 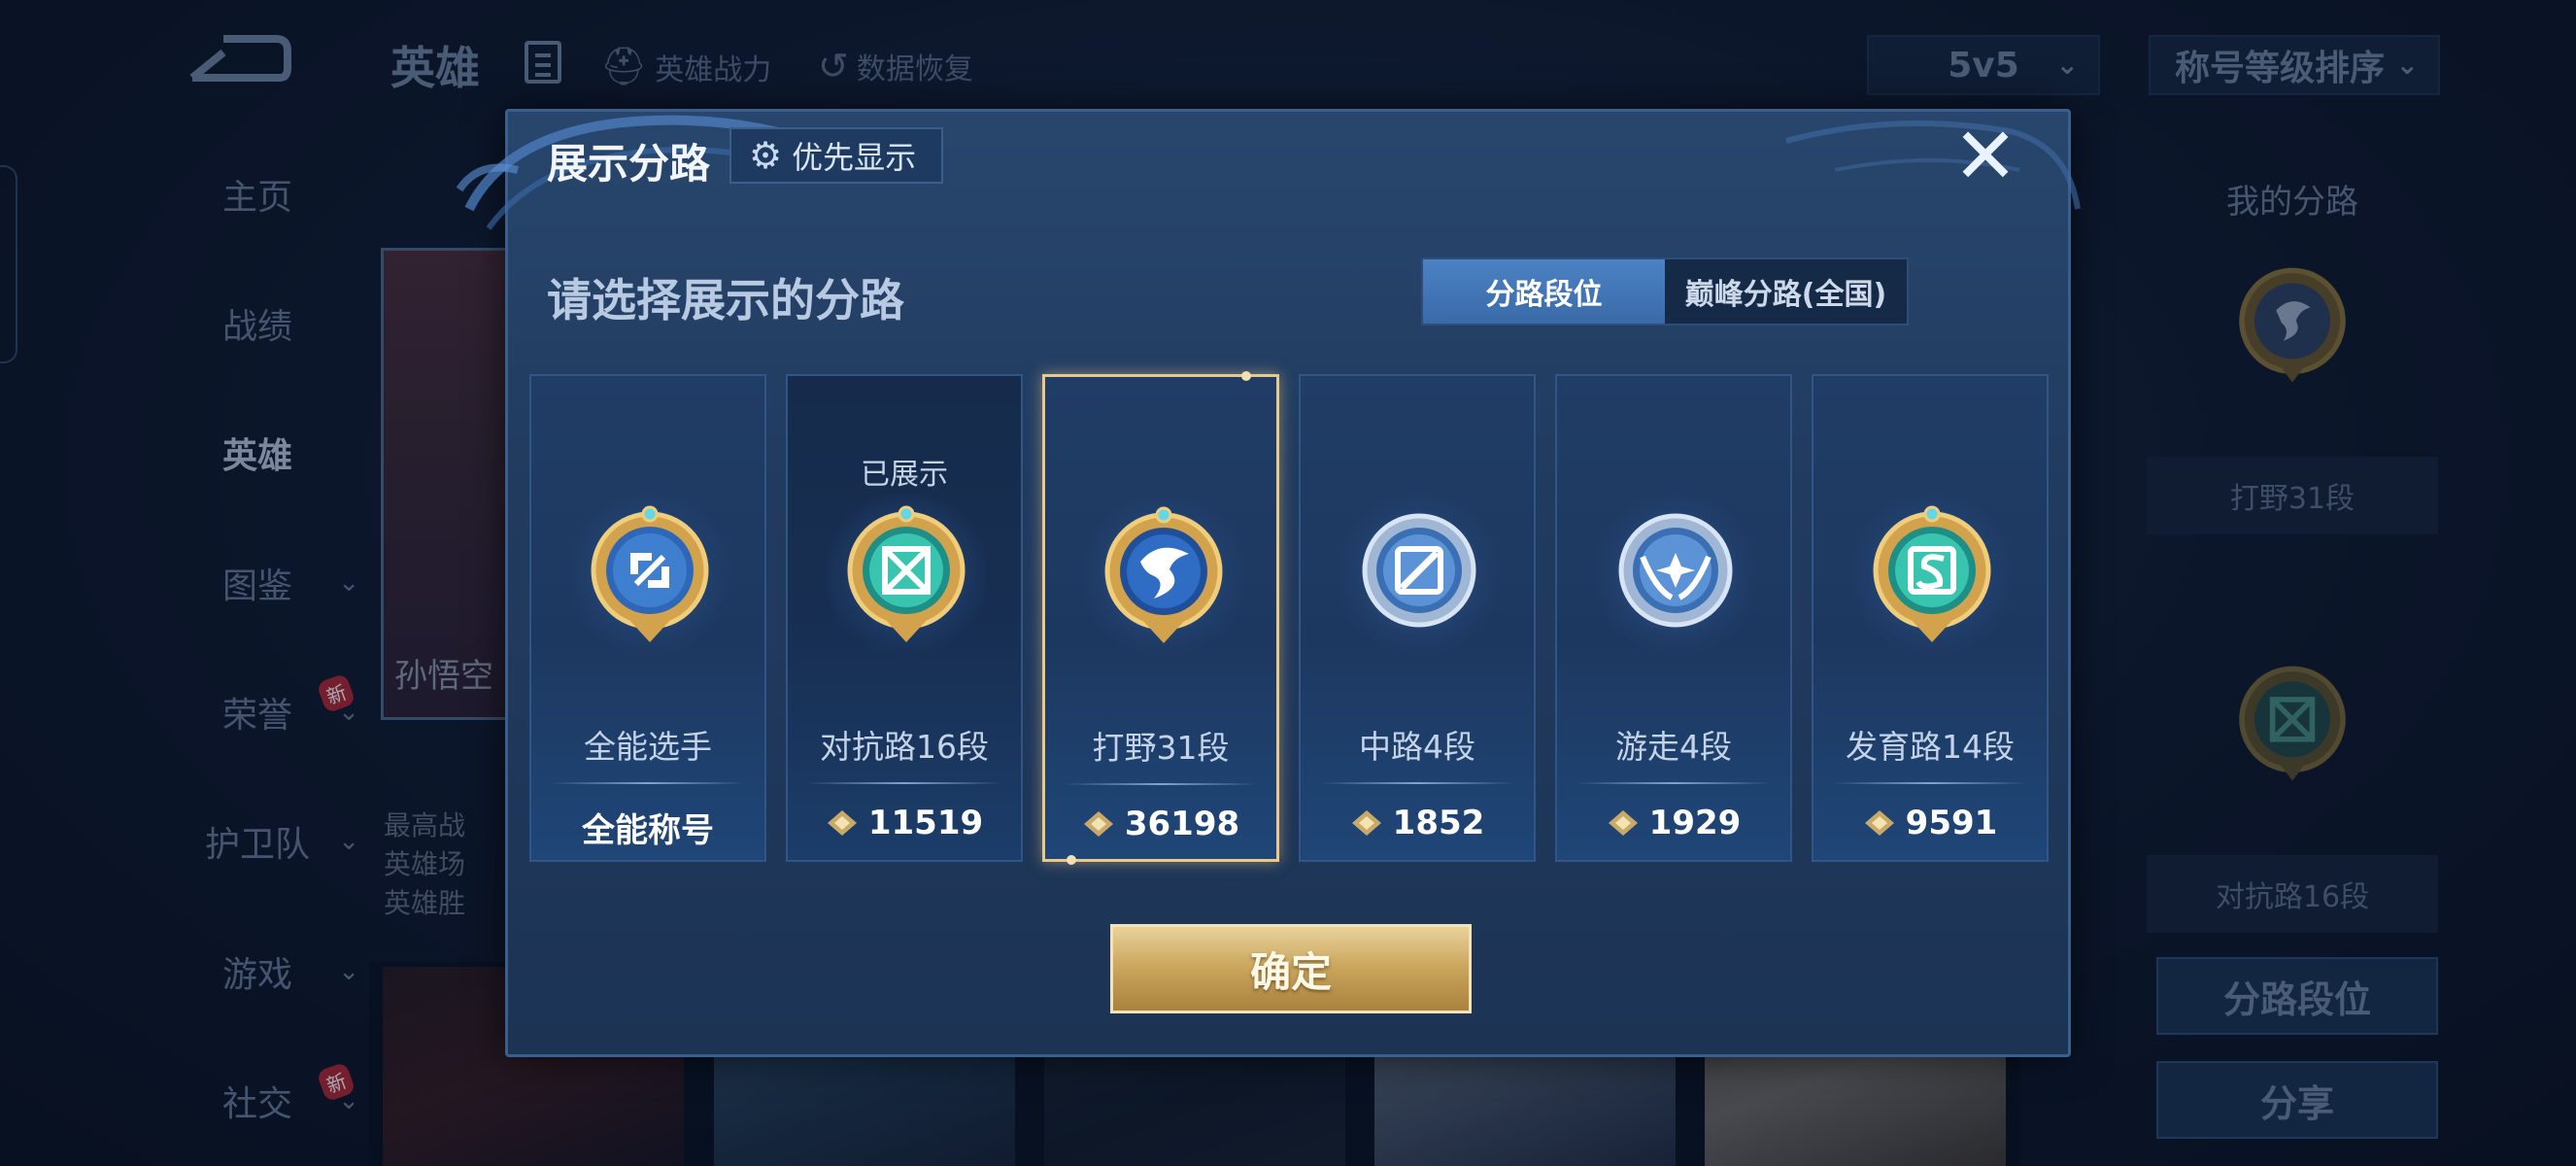 What do you see at coordinates (1786, 291) in the screenshot?
I see `tab-peak-lane-national: 巅峰分路(全国)` at bounding box center [1786, 291].